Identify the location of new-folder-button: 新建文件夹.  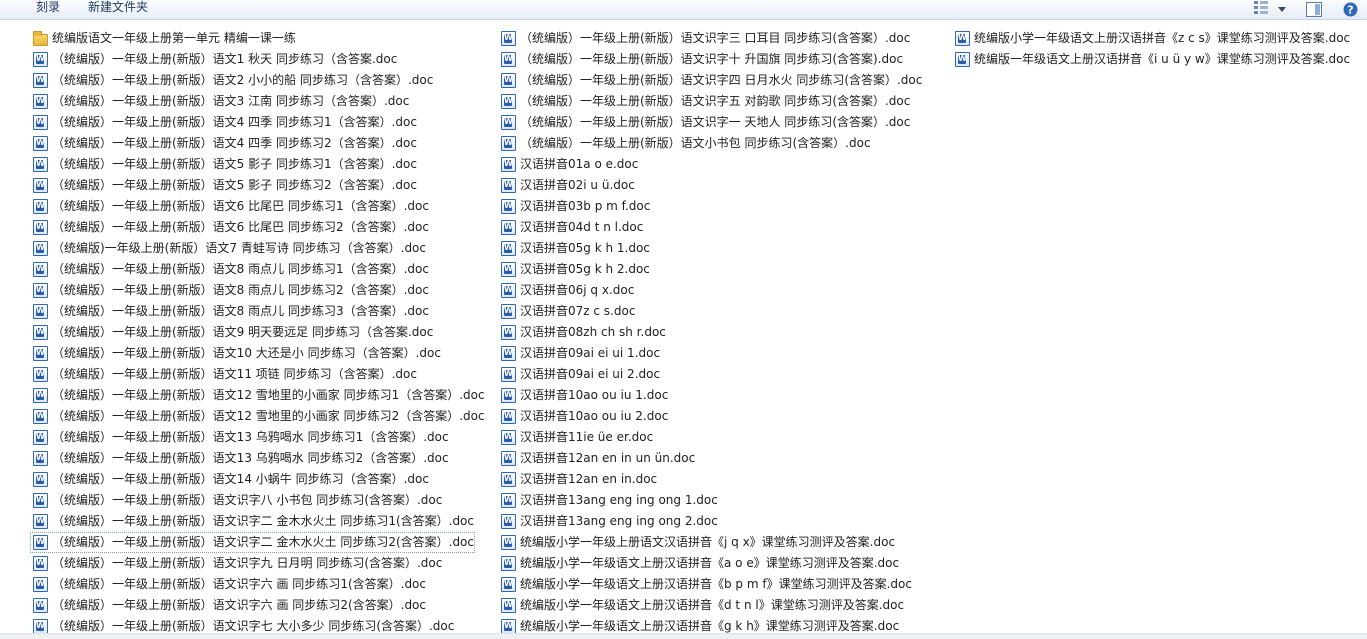
(118, 9).